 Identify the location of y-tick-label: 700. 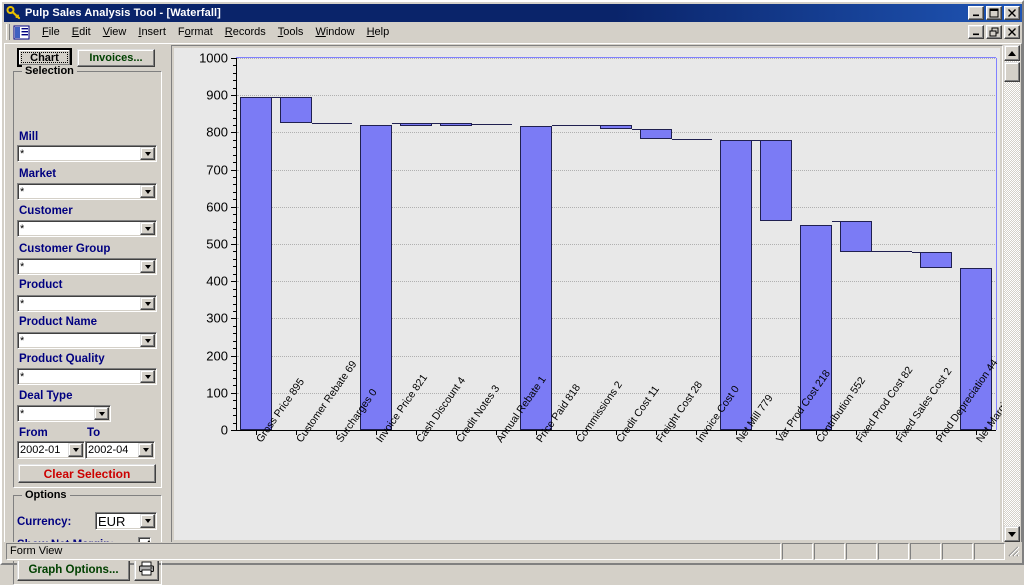
(217, 170).